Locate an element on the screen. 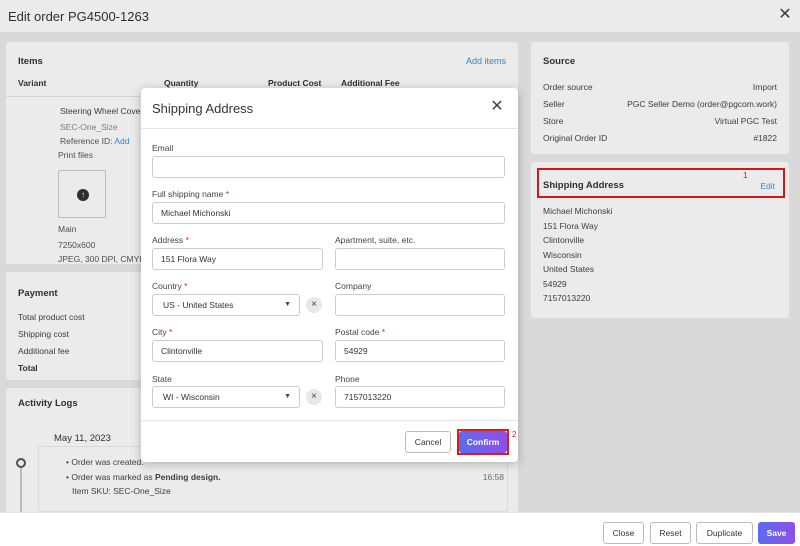 The height and width of the screenshot is (546, 800). phone-field: 7157013220 is located at coordinates (420, 397).